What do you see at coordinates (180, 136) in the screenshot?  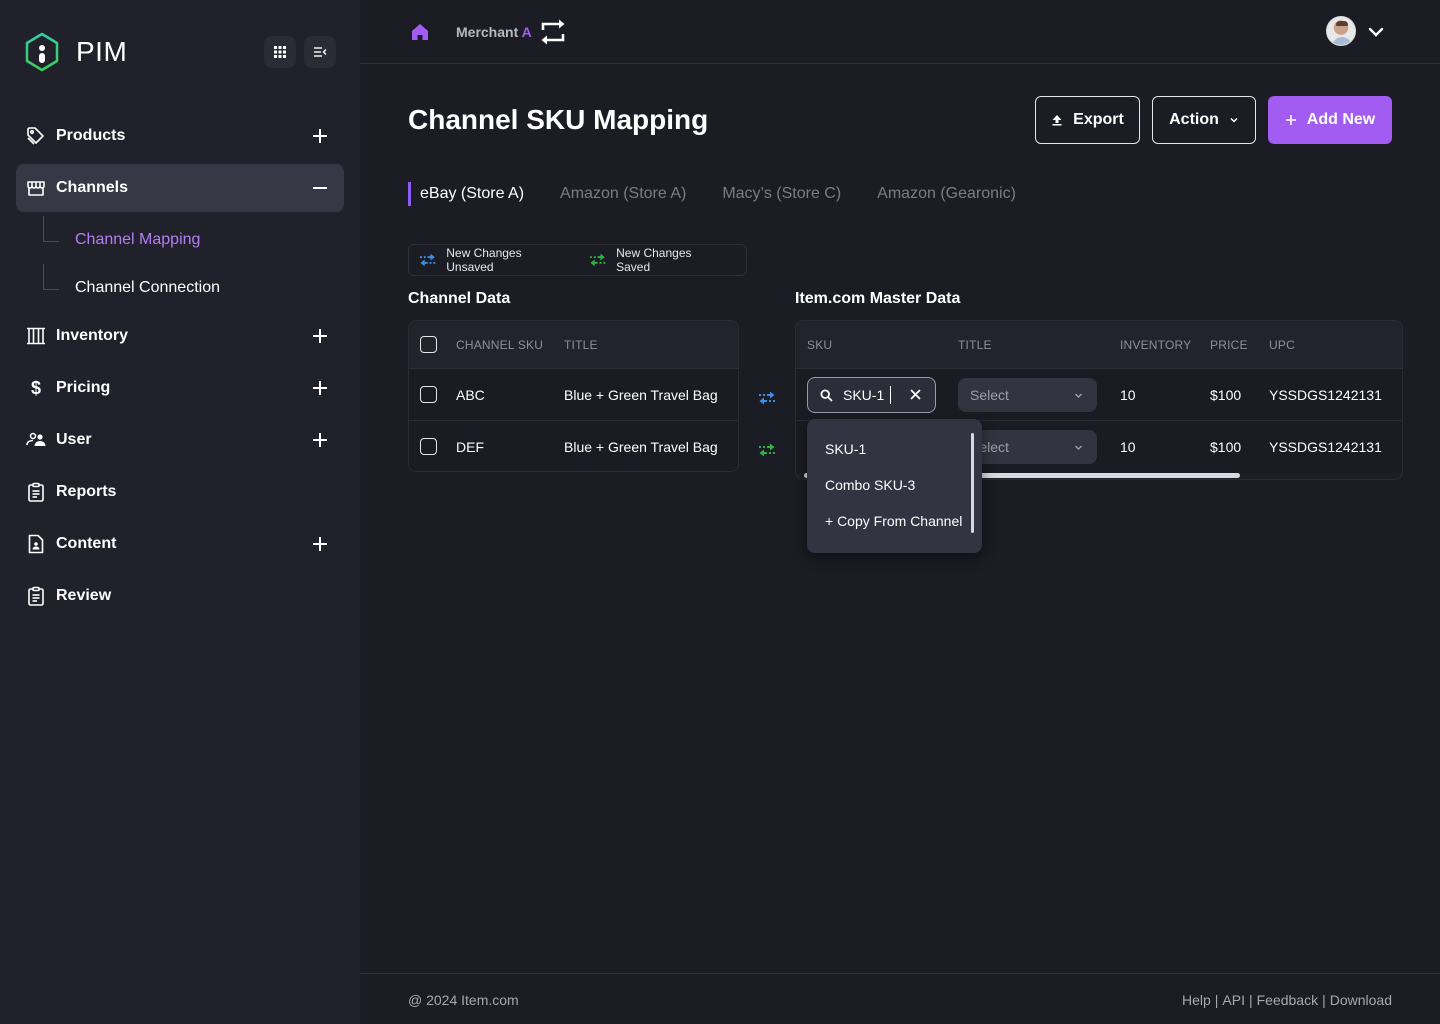 I see `sidebar-item-products: Products` at bounding box center [180, 136].